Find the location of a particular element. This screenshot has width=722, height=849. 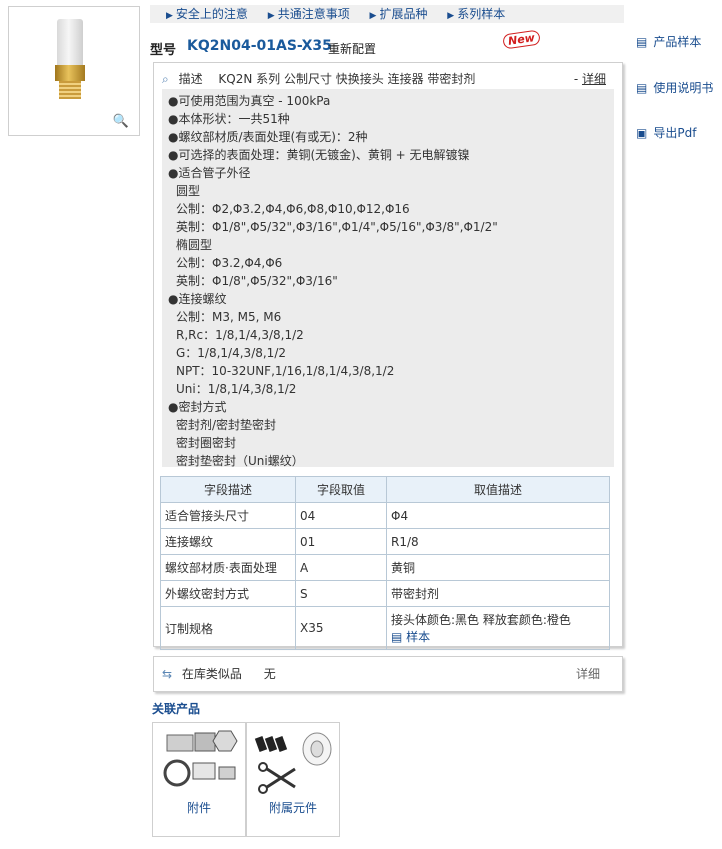

table-row: 螺纹部材质·表面处理 A 黄铜 is located at coordinates (385, 567).